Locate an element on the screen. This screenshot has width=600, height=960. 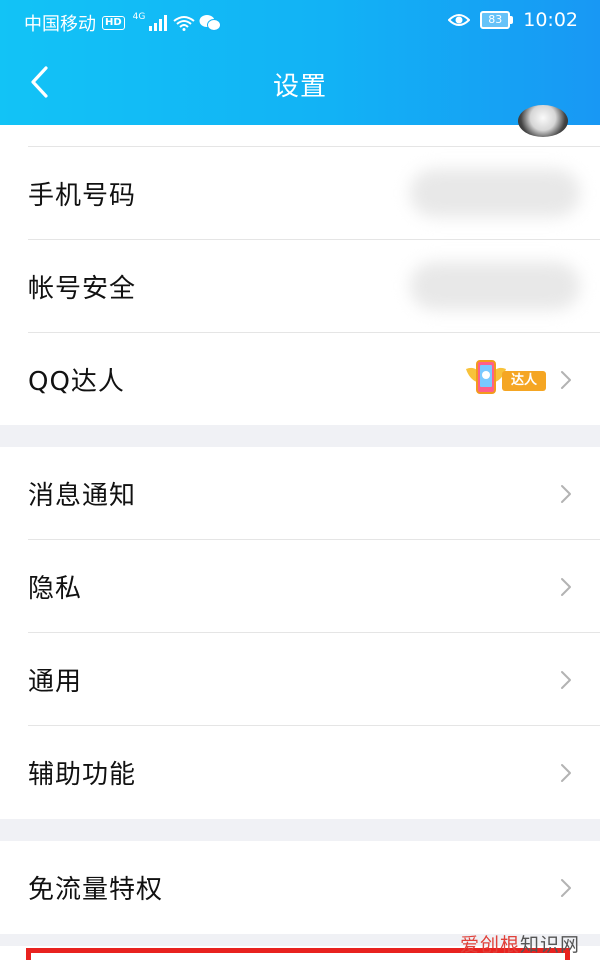
settings-item-privacy: 隐私 is located at coordinates (300, 586).